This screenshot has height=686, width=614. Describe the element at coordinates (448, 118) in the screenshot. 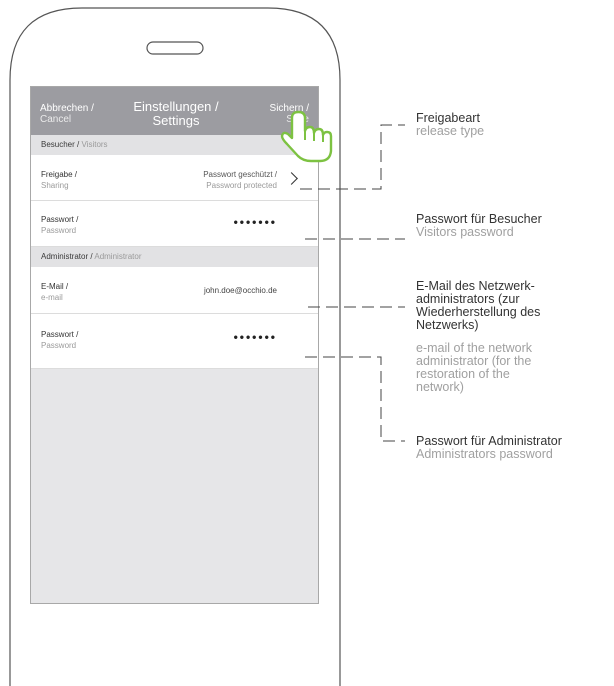

I see `annotation-release-type-de: Freigabeart` at that location.